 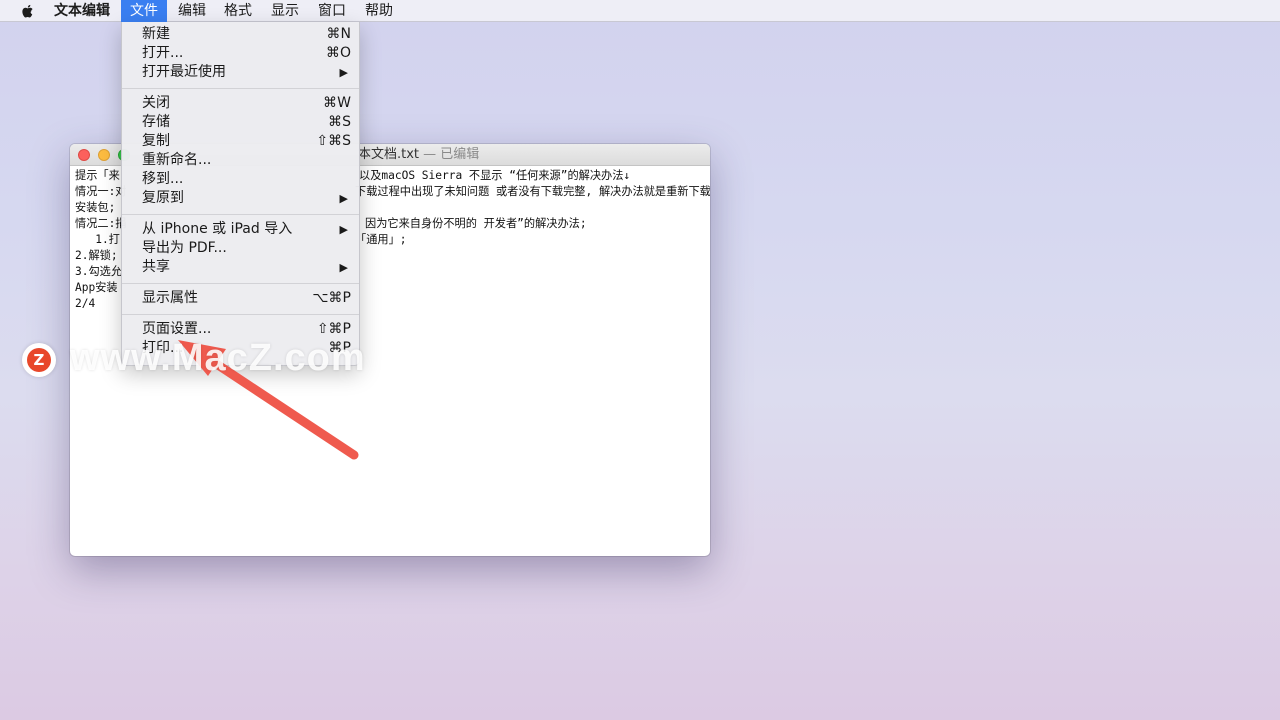 I want to click on menu-item-revert-to: 复原到 ▶, so click(x=240, y=198).